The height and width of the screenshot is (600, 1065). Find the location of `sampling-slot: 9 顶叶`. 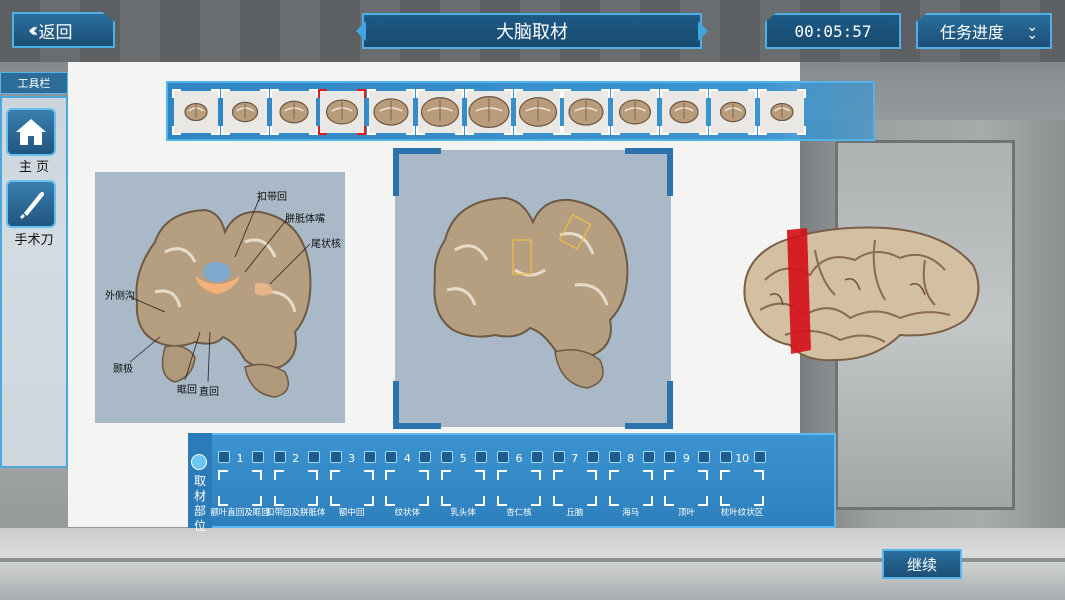

sampling-slot: 9 顶叶 is located at coordinates (686, 483).